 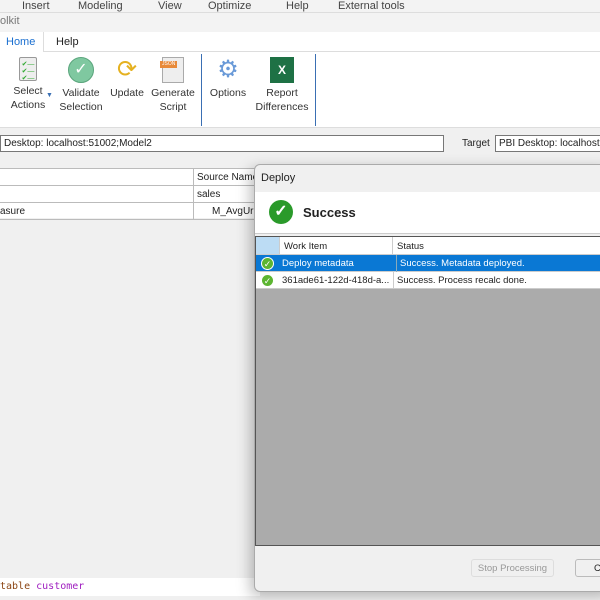 What do you see at coordinates (169, 64) in the screenshot?
I see `json-badge: JSON` at bounding box center [169, 64].